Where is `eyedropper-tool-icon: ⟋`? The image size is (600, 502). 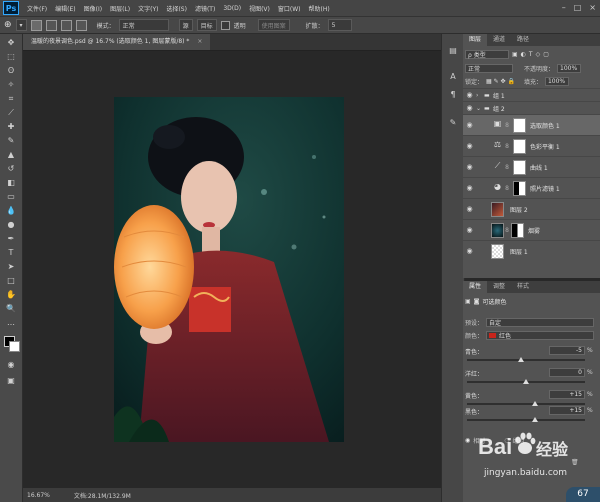 eyedropper-tool-icon: ⟋ is located at coordinates (11, 113).